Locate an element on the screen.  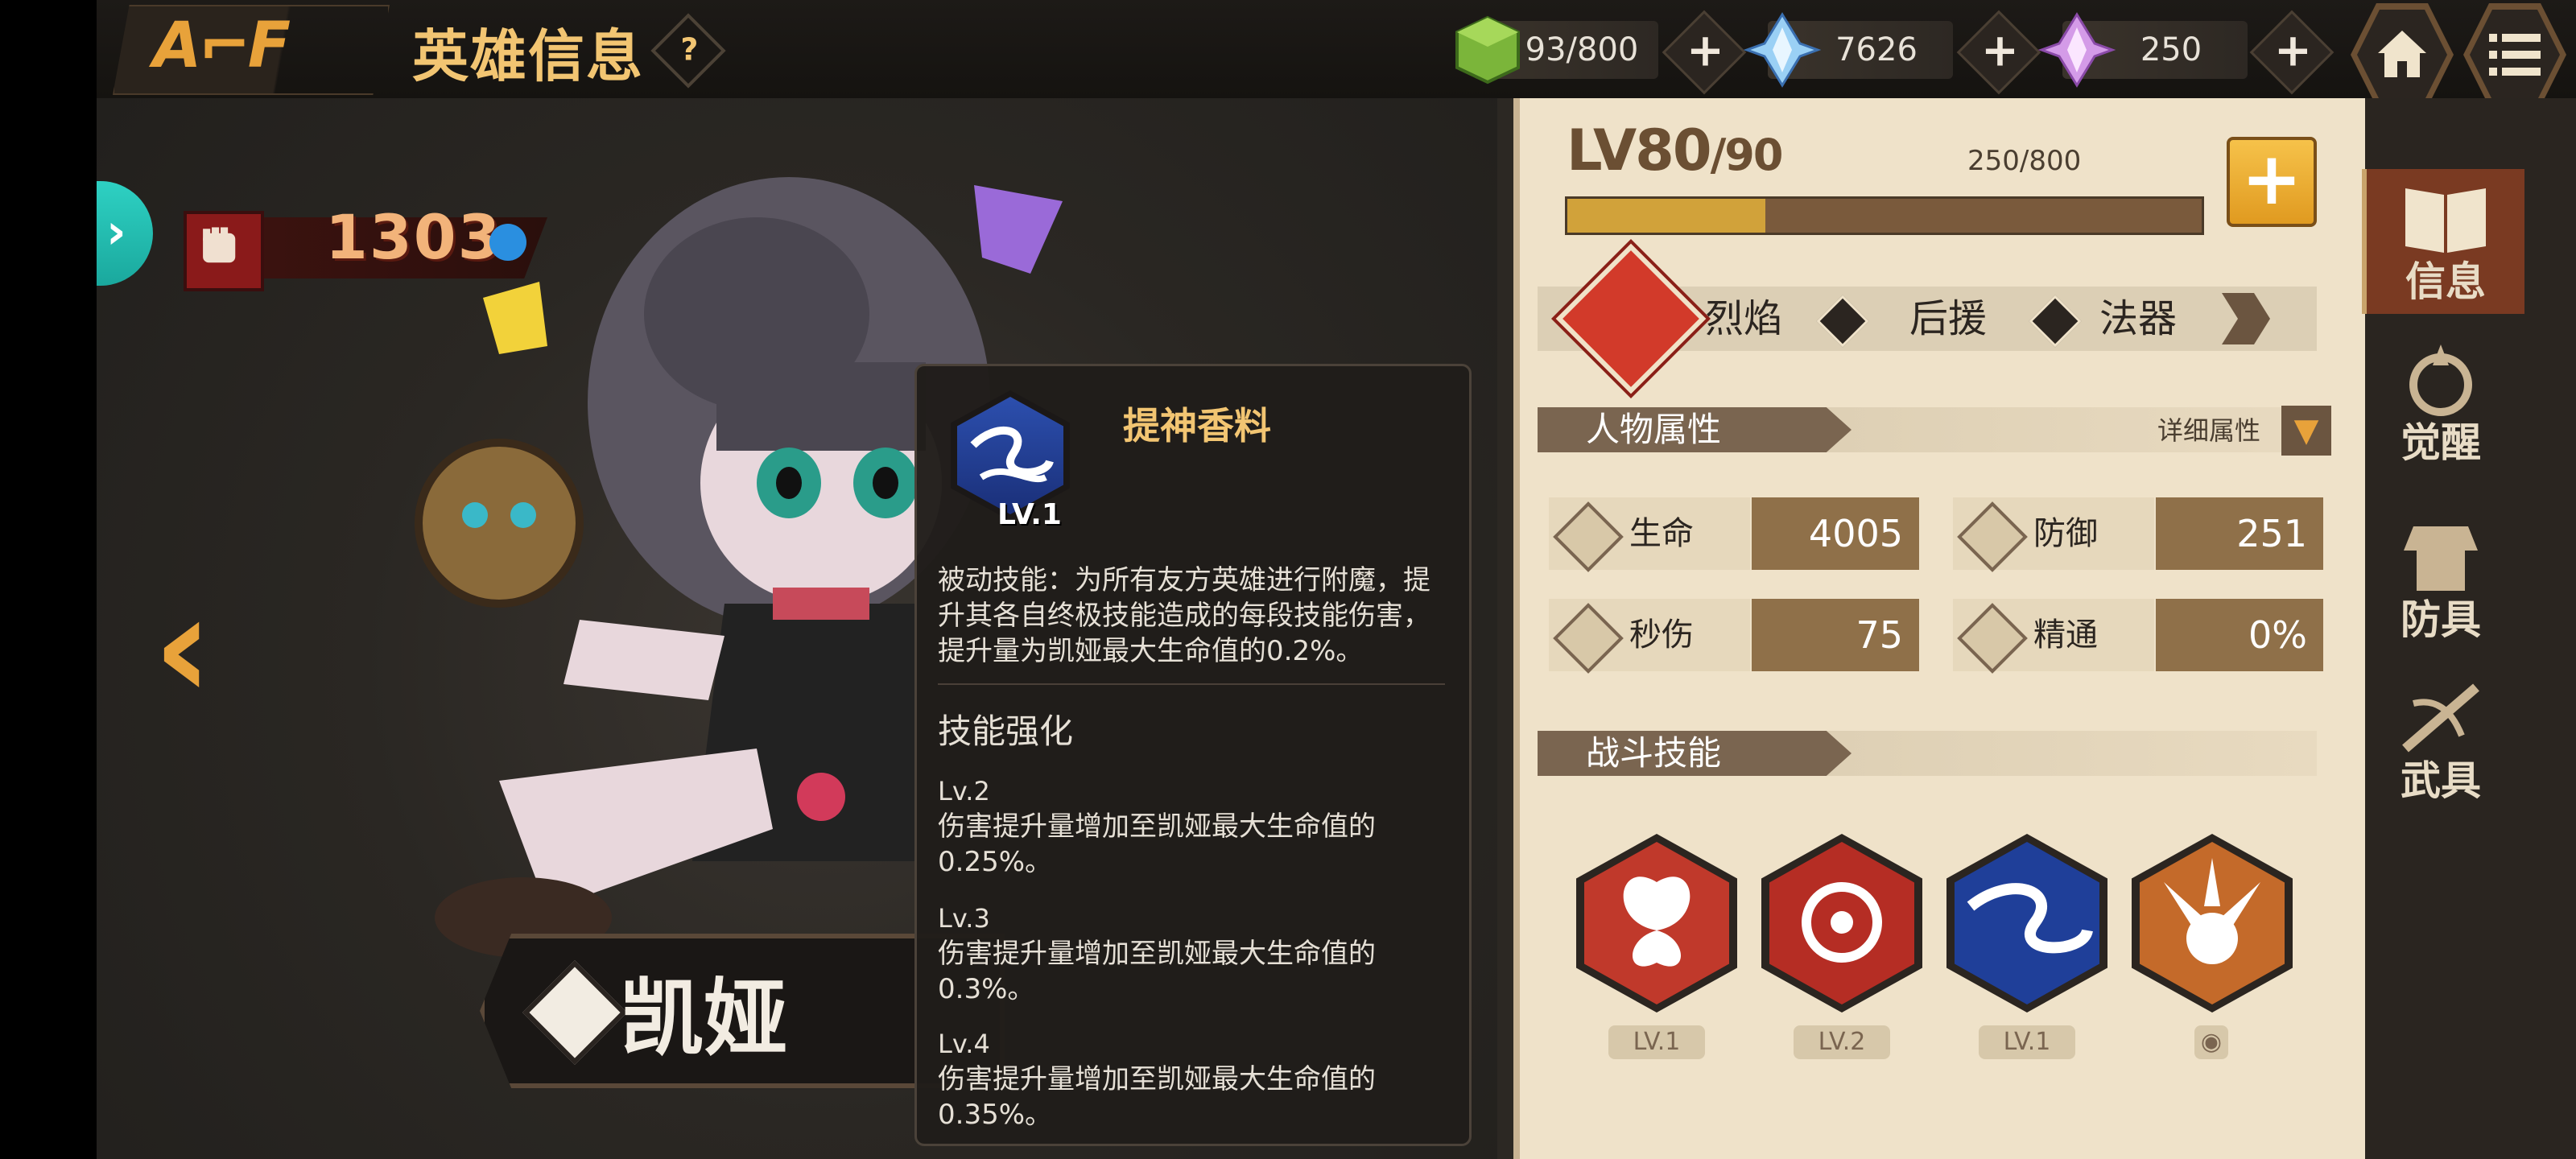
menu-icon is located at coordinates (2515, 55).